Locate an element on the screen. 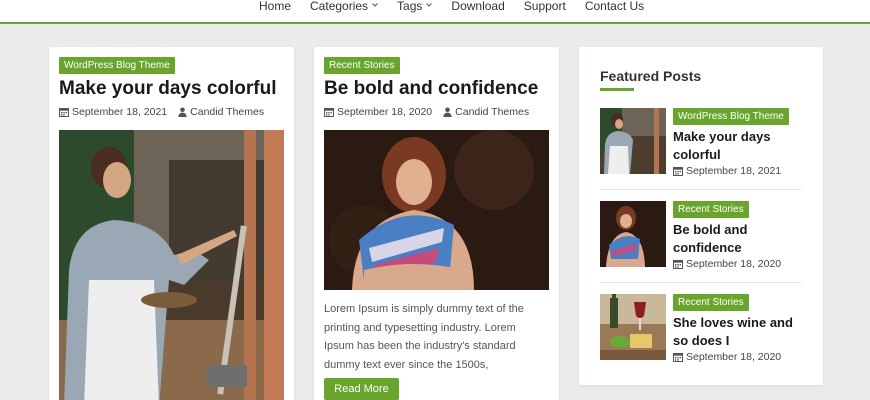  nav-home-label: Home is located at coordinates (275, 6).